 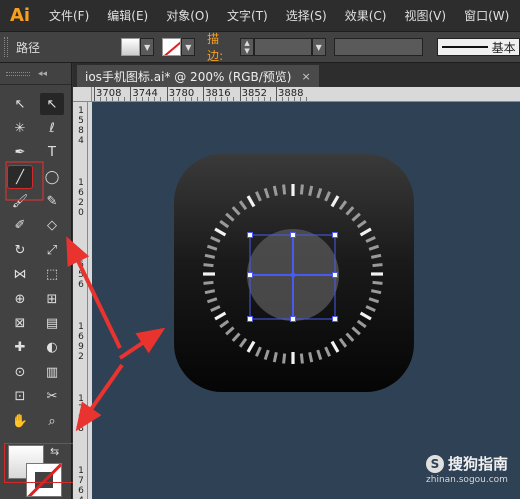 I want to click on document-tab: ios手机图标.ai* @ 200% (RGB/预览) ×, so click(x=198, y=76).